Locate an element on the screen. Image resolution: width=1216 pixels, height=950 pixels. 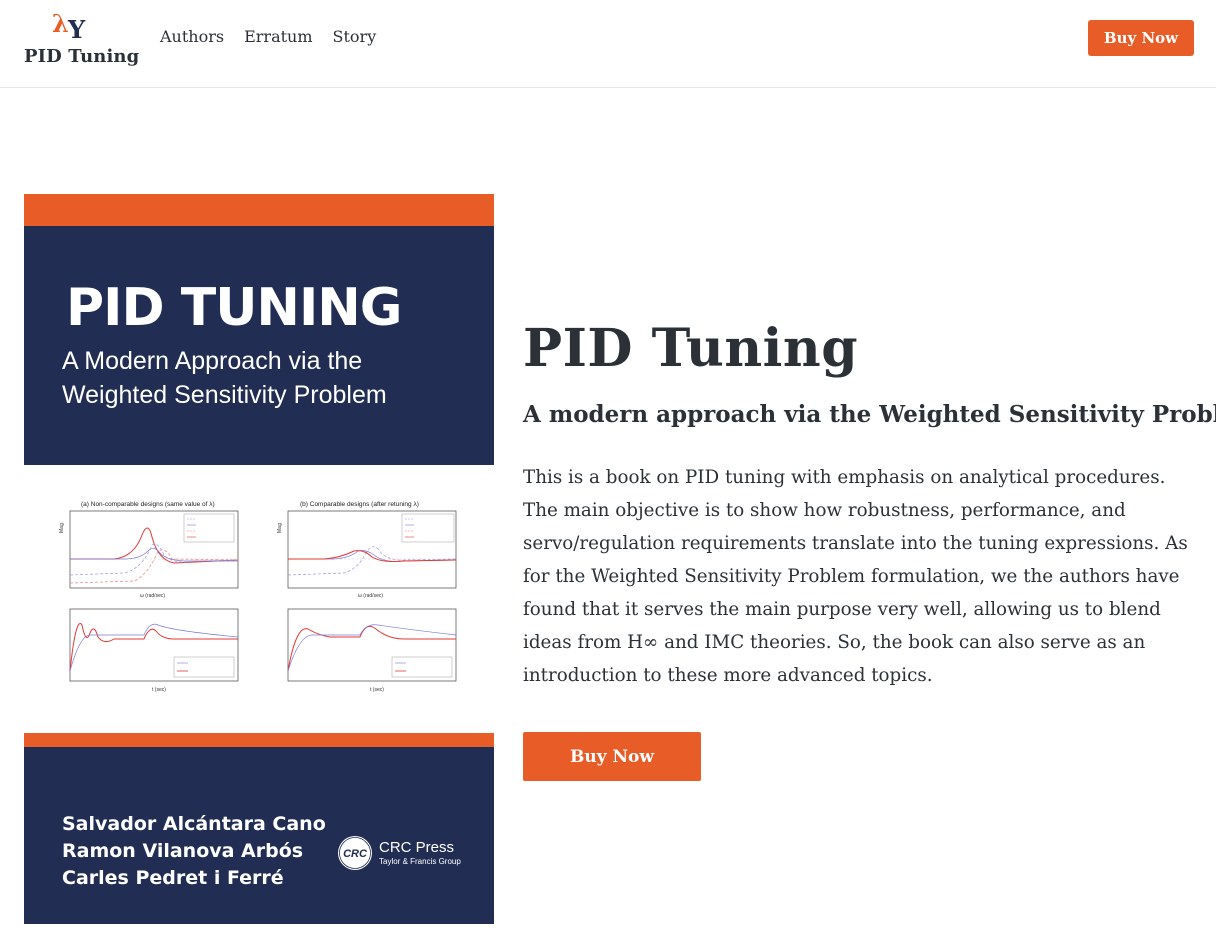
cover-author: Salvador Alcántara Cano is located at coordinates (194, 824).